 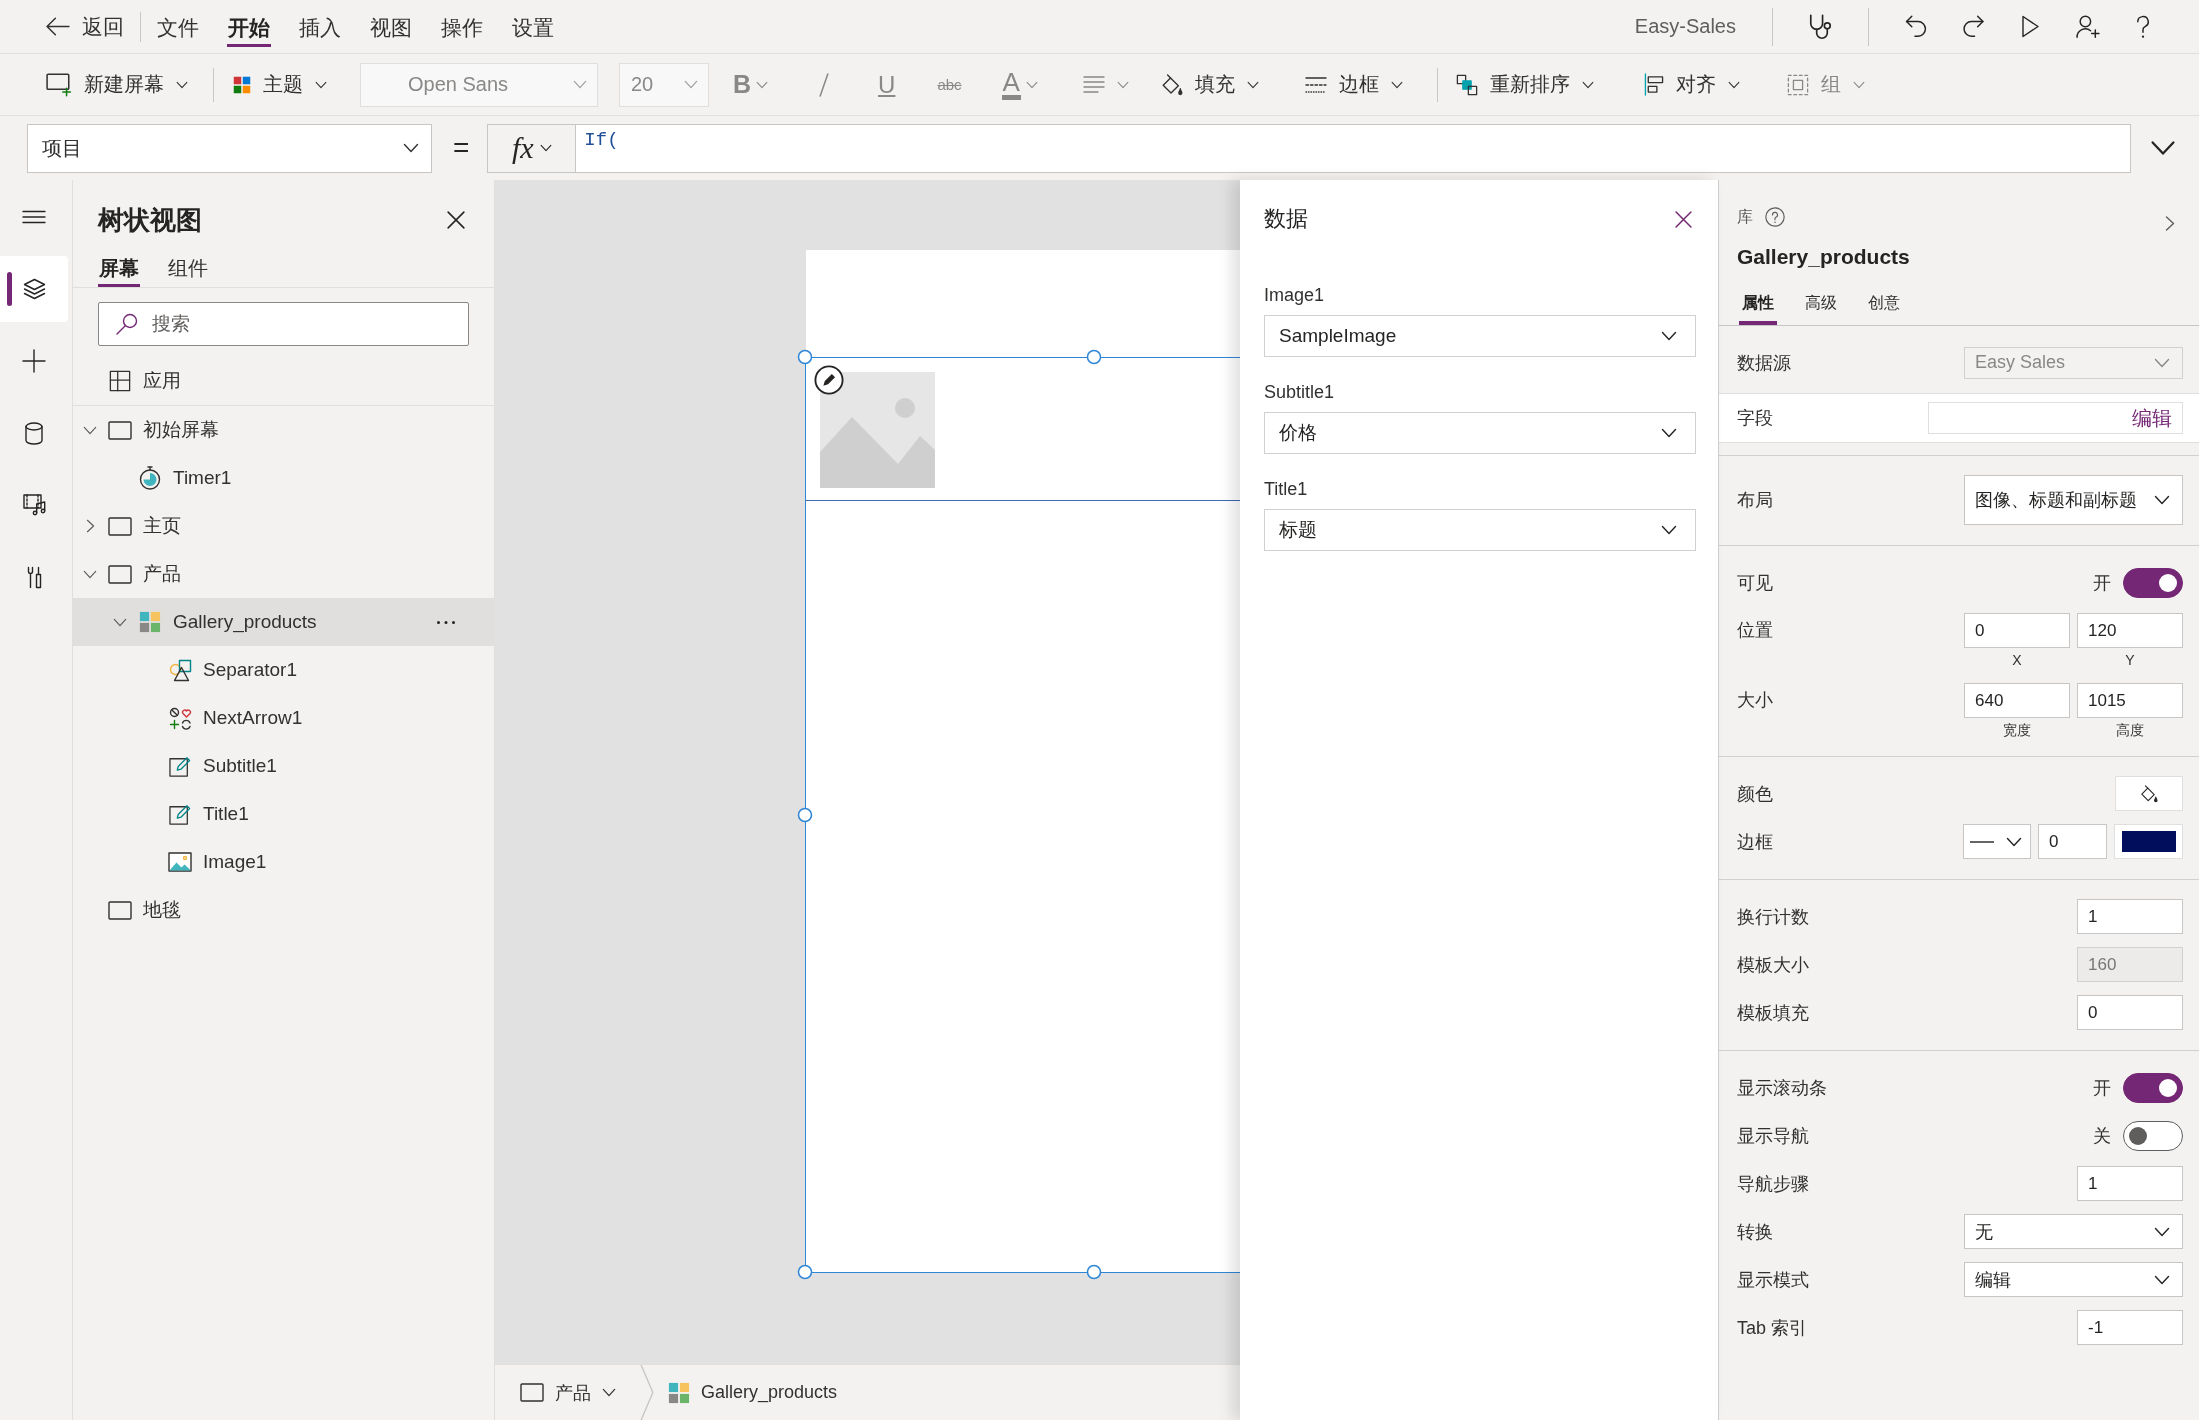 I want to click on stethoscope-icon, so click(x=1820, y=26).